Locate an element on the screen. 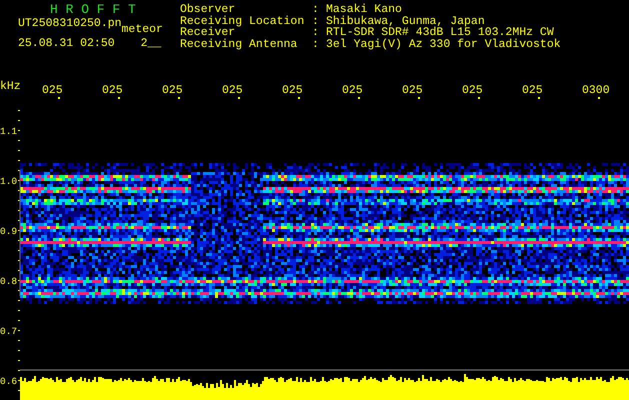  frequency-label: 0.9 is located at coordinates (9, 231).